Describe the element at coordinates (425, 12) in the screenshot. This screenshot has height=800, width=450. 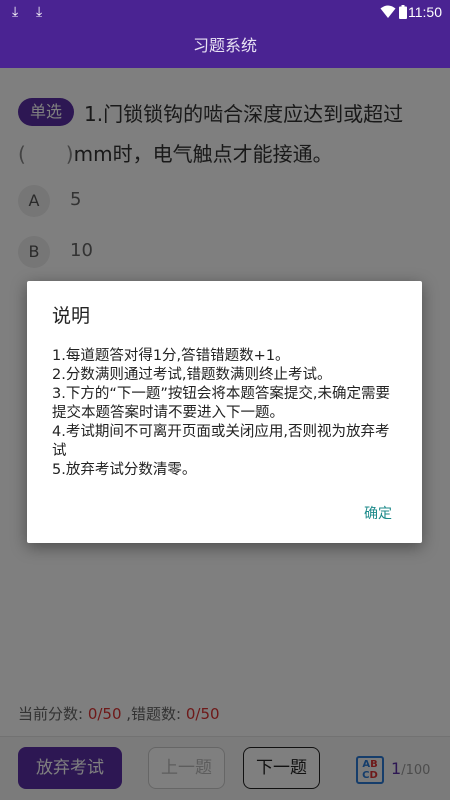
I see `status-time: 11:50` at that location.